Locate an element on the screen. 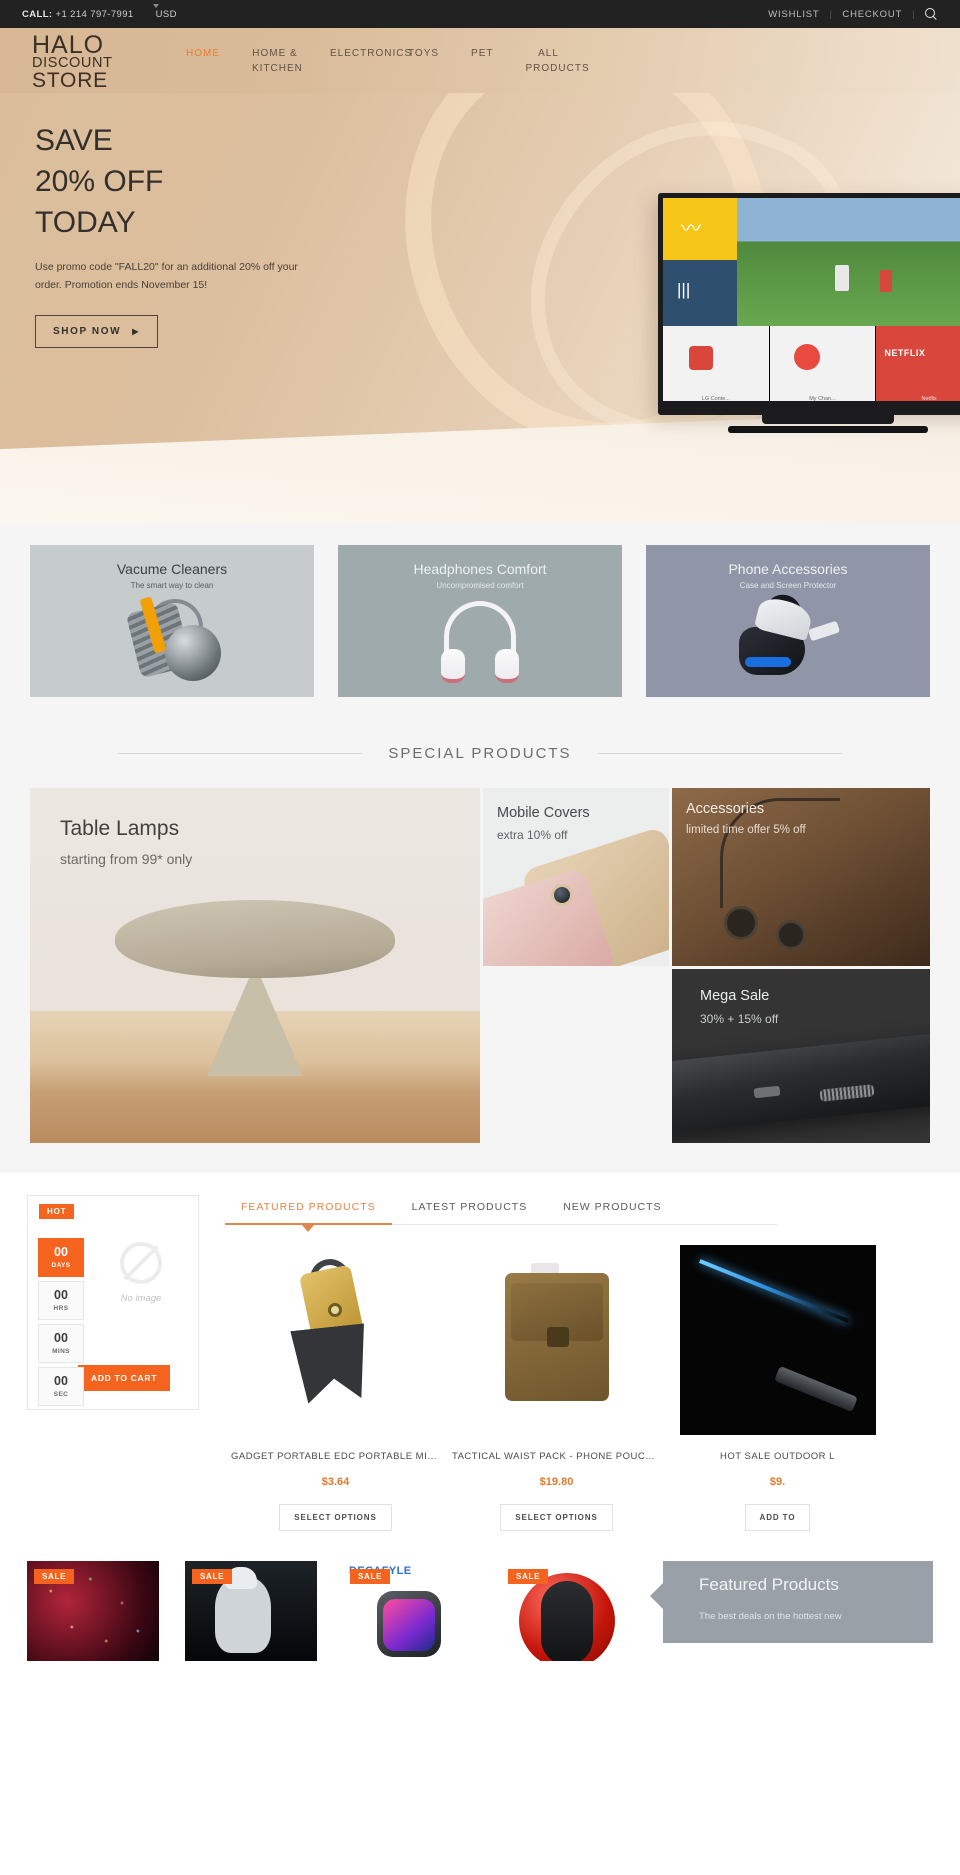  countdown-minutes: 00 MINS is located at coordinates (61, 1343).